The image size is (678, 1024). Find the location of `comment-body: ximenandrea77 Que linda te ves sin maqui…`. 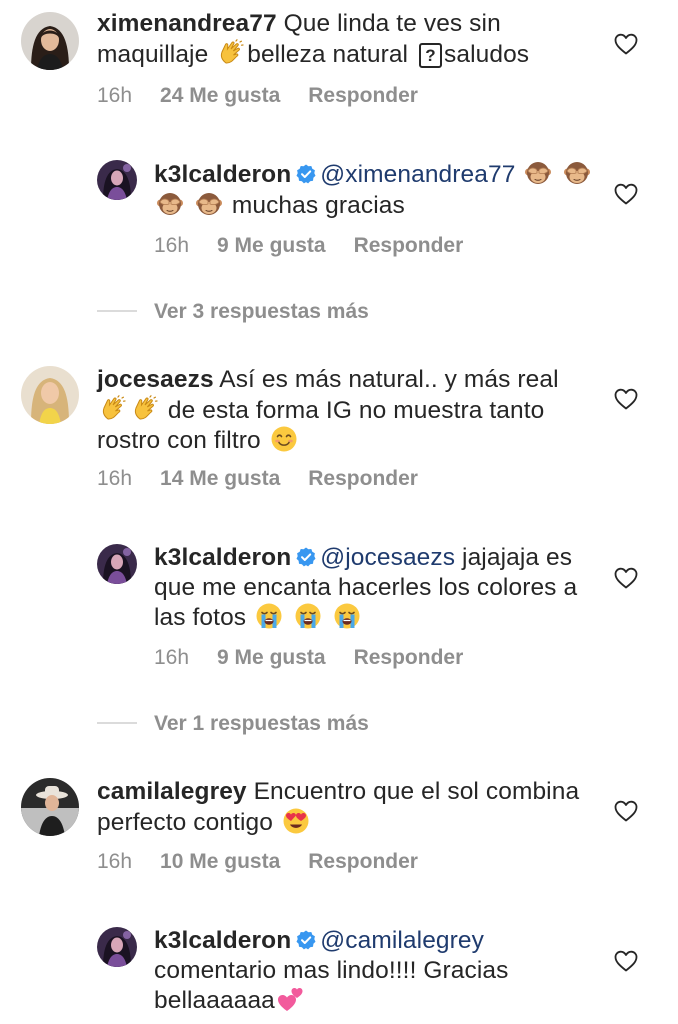

comment-body: ximenandrea77 Que linda te ves sin maqui… is located at coordinates (347, 39).